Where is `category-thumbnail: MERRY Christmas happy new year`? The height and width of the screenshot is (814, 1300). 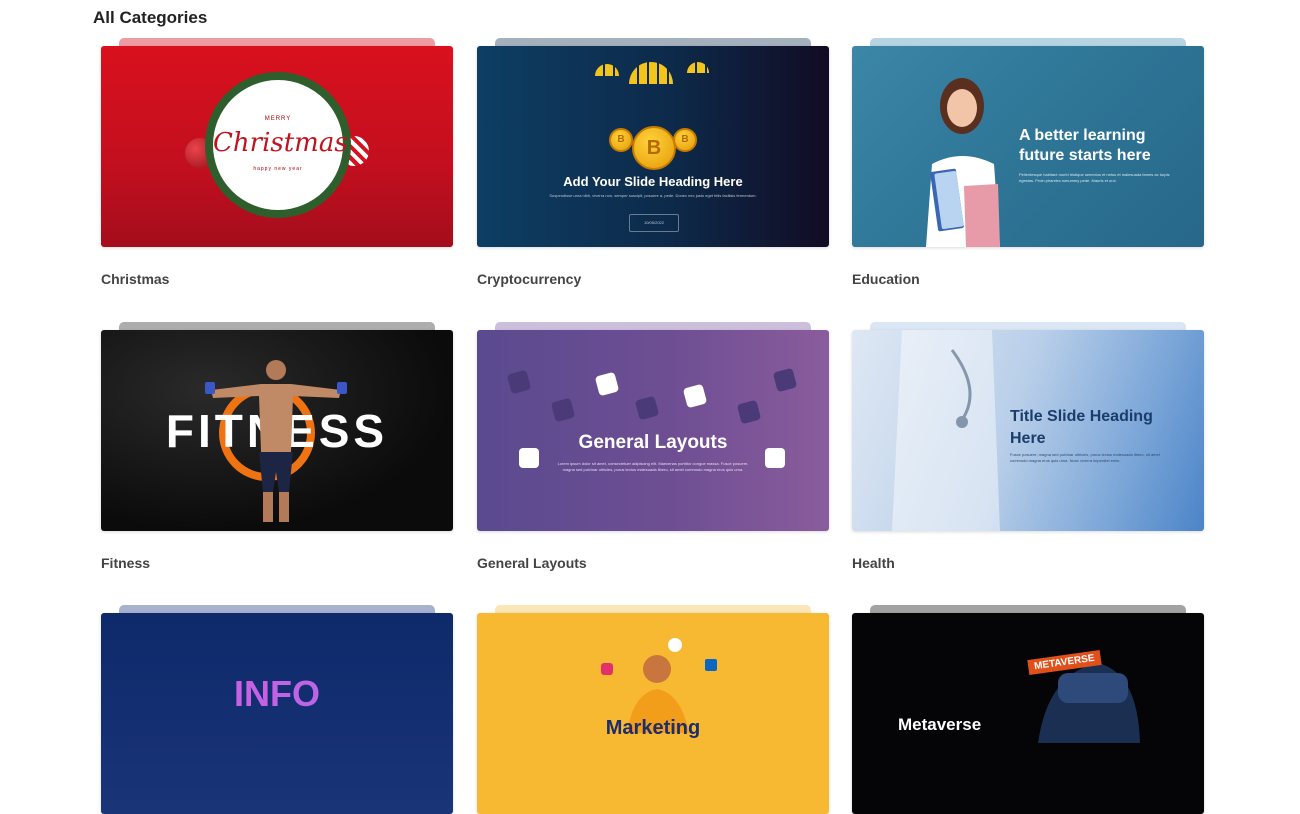
category-thumbnail: MERRY Christmas happy new year is located at coordinates (277, 146).